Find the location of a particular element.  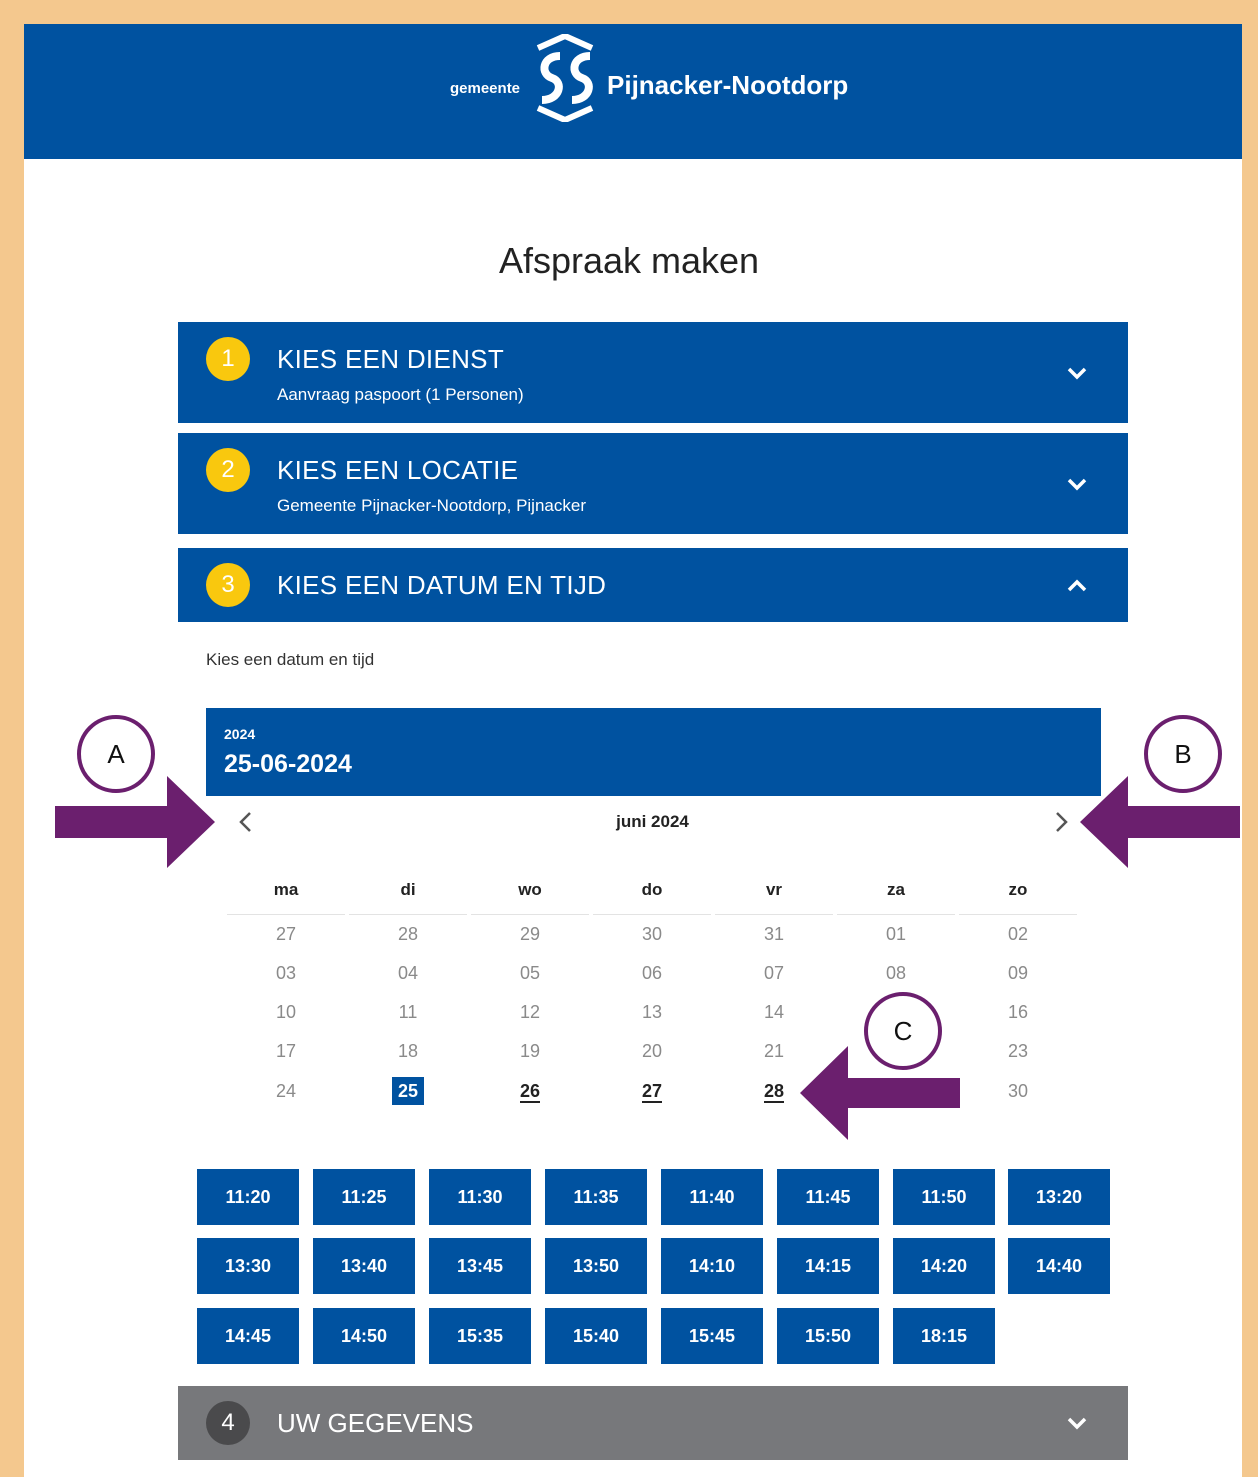

weekday-header: zo is located at coordinates (1018, 897).